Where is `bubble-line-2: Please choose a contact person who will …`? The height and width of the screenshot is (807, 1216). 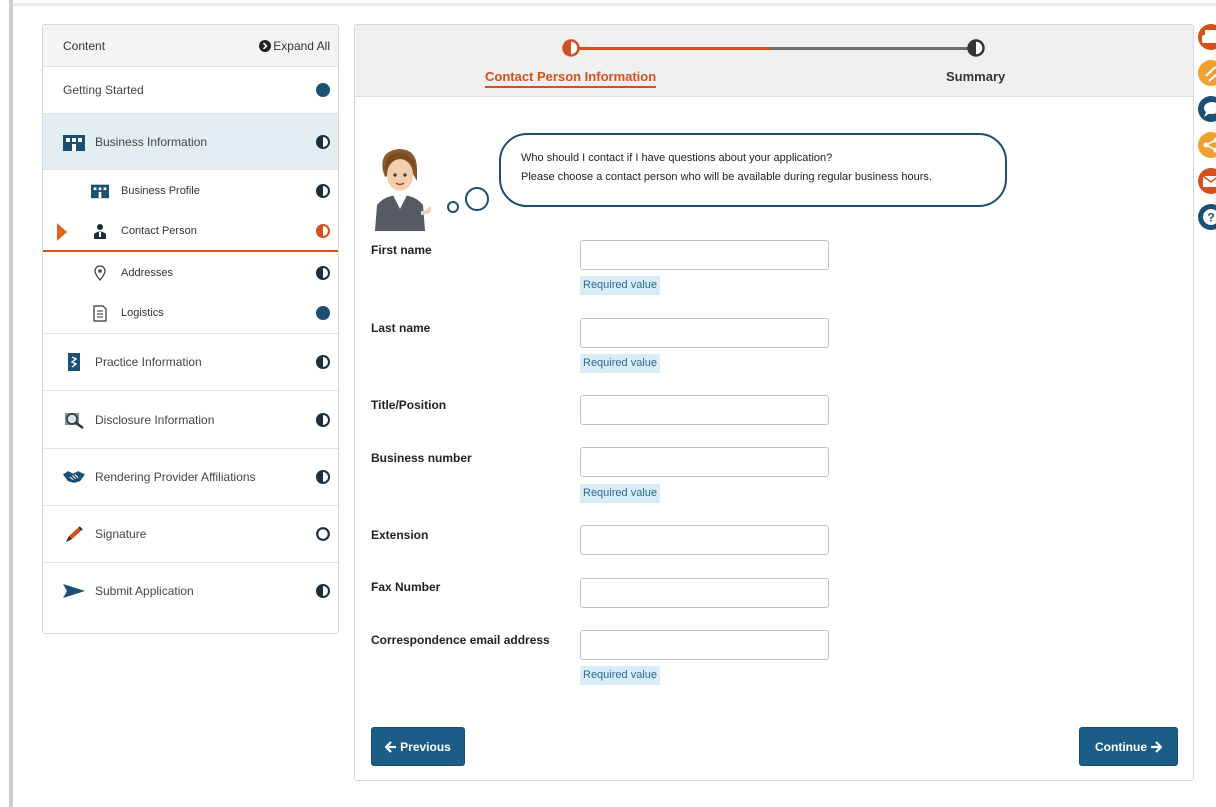
bubble-line-2: Please choose a contact person who will … is located at coordinates (726, 177).